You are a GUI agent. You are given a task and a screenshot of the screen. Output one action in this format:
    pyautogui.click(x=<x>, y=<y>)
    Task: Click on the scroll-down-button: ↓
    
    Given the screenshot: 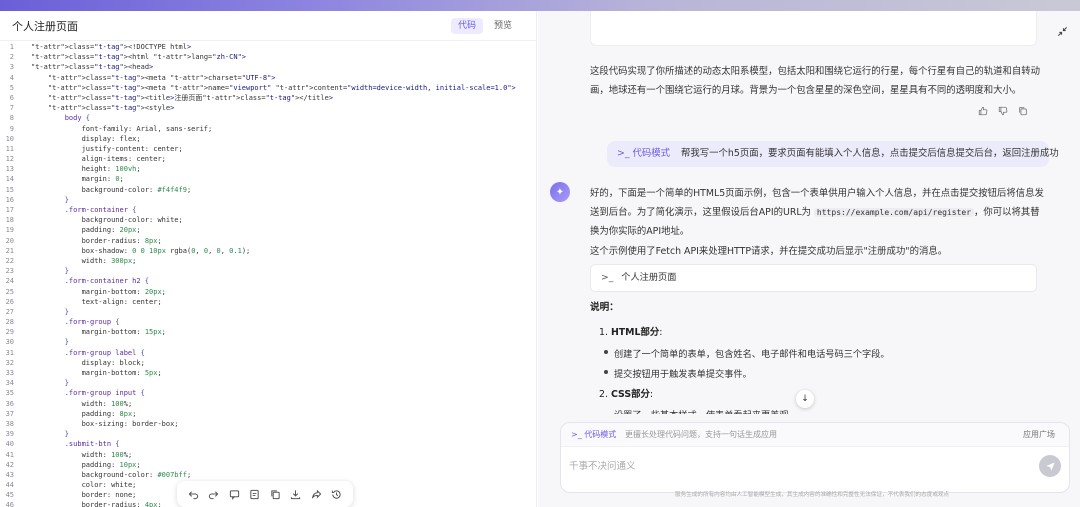 What is the action you would take?
    pyautogui.click(x=805, y=399)
    